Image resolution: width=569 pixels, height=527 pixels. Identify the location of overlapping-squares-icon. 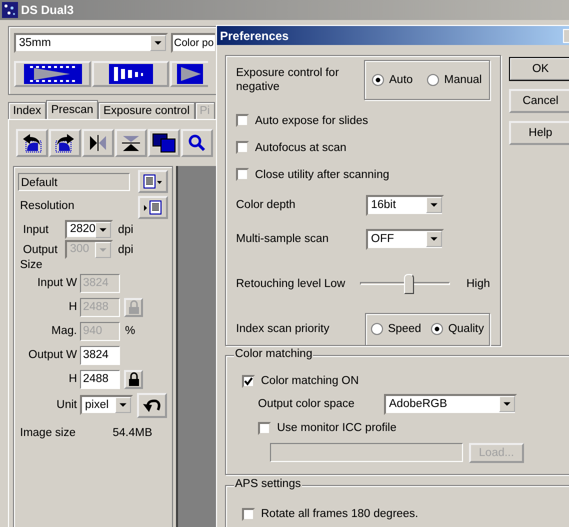
(164, 143).